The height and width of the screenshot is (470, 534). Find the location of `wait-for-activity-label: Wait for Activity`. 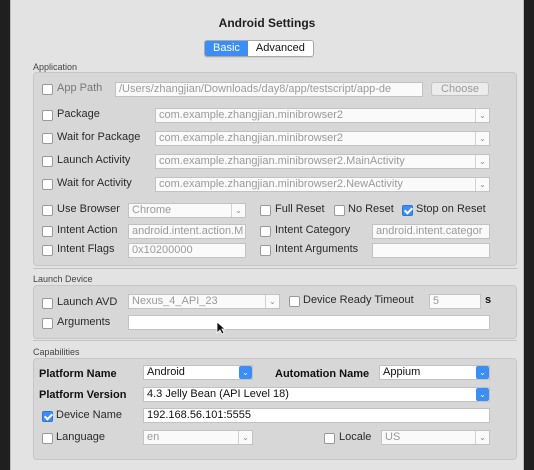

wait-for-activity-label: Wait for Activity is located at coordinates (94, 183).